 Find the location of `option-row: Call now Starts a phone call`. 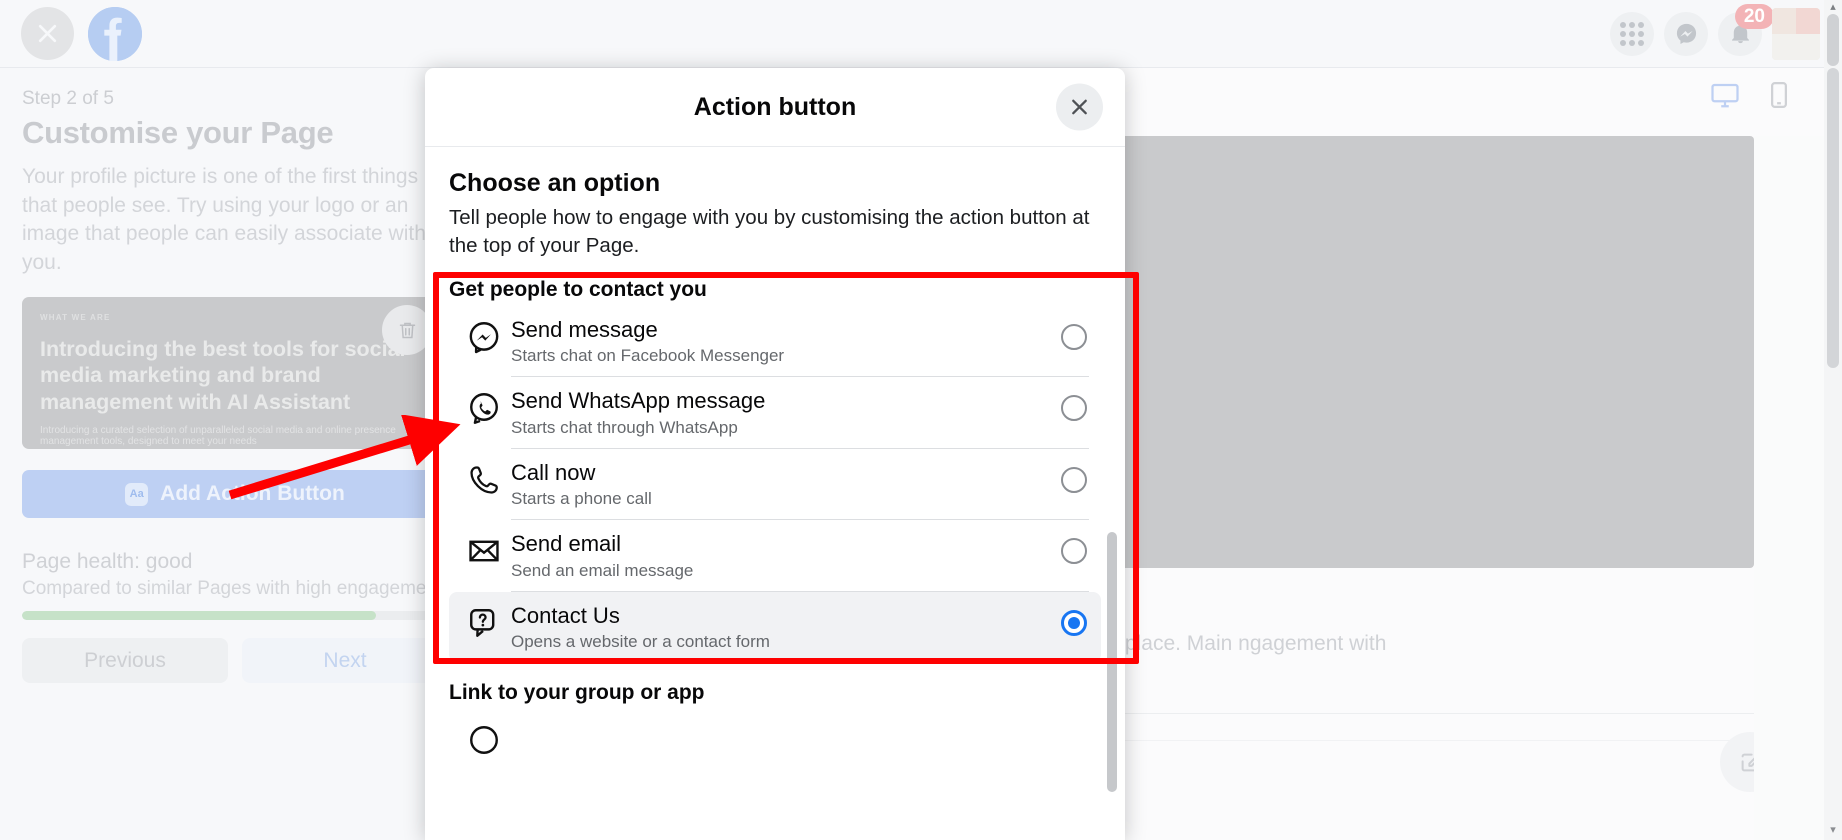

option-row: Call now Starts a phone call is located at coordinates (775, 484).